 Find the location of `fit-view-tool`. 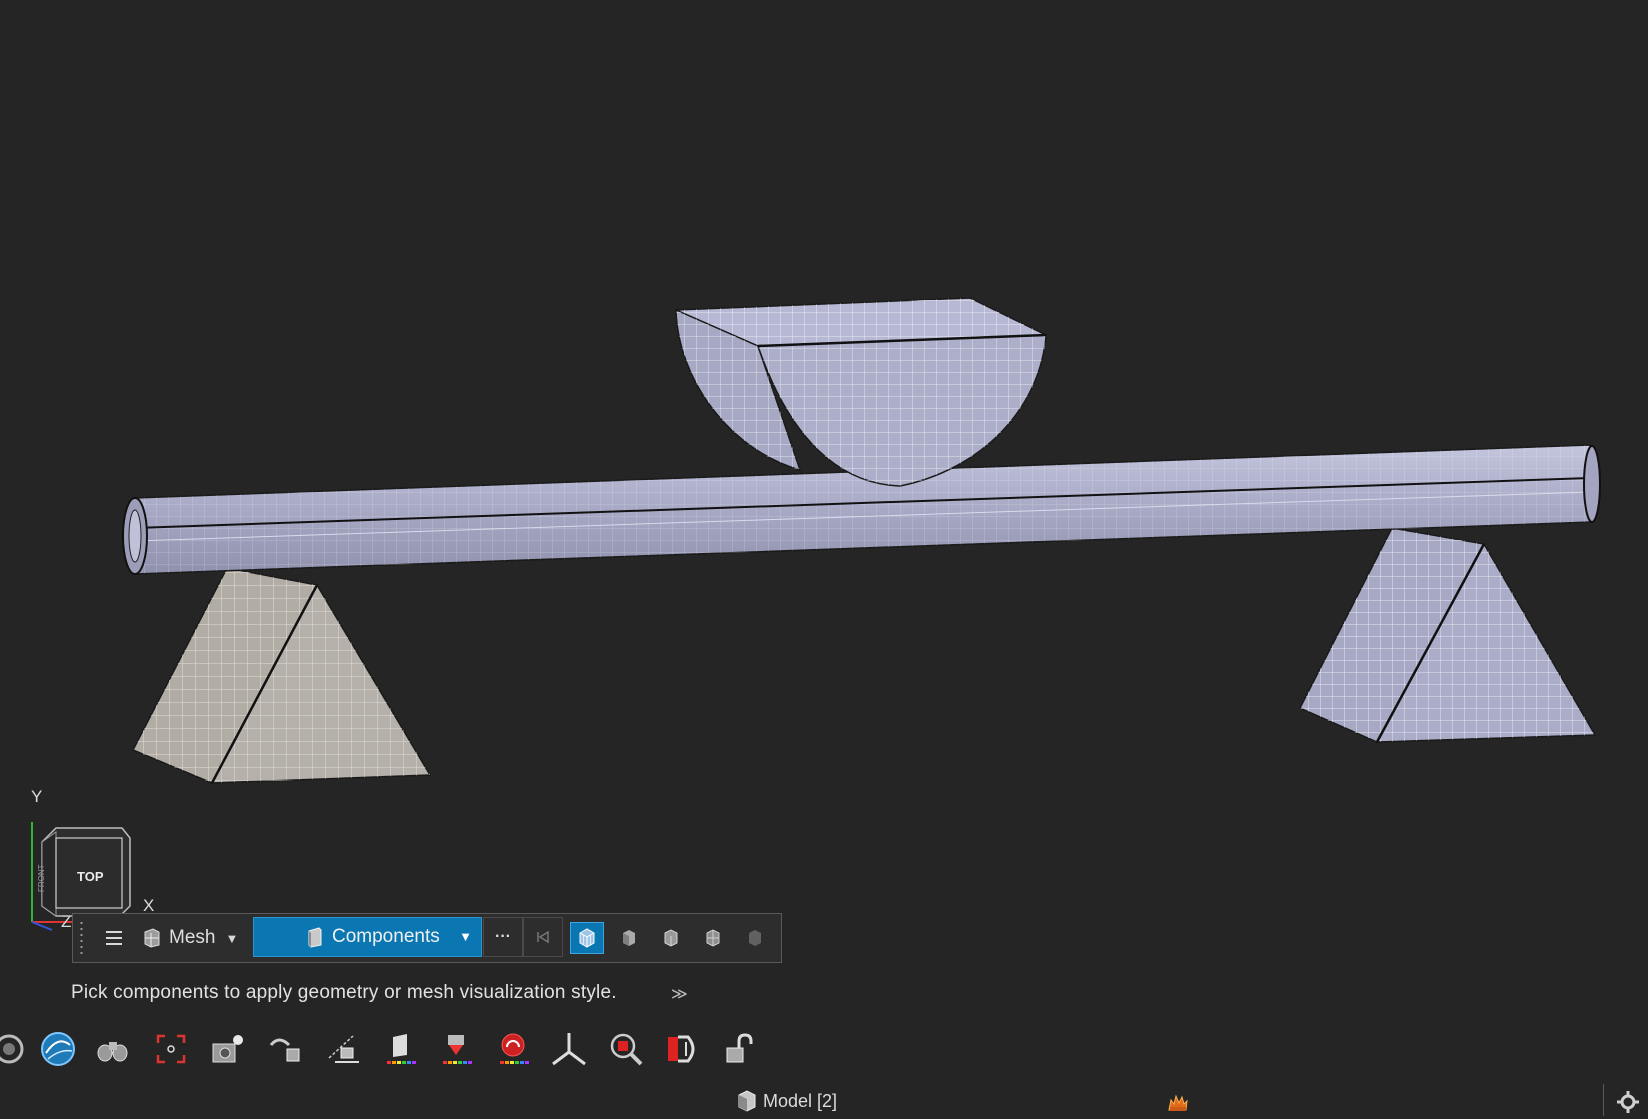

fit-view-tool is located at coordinates (171, 1049).